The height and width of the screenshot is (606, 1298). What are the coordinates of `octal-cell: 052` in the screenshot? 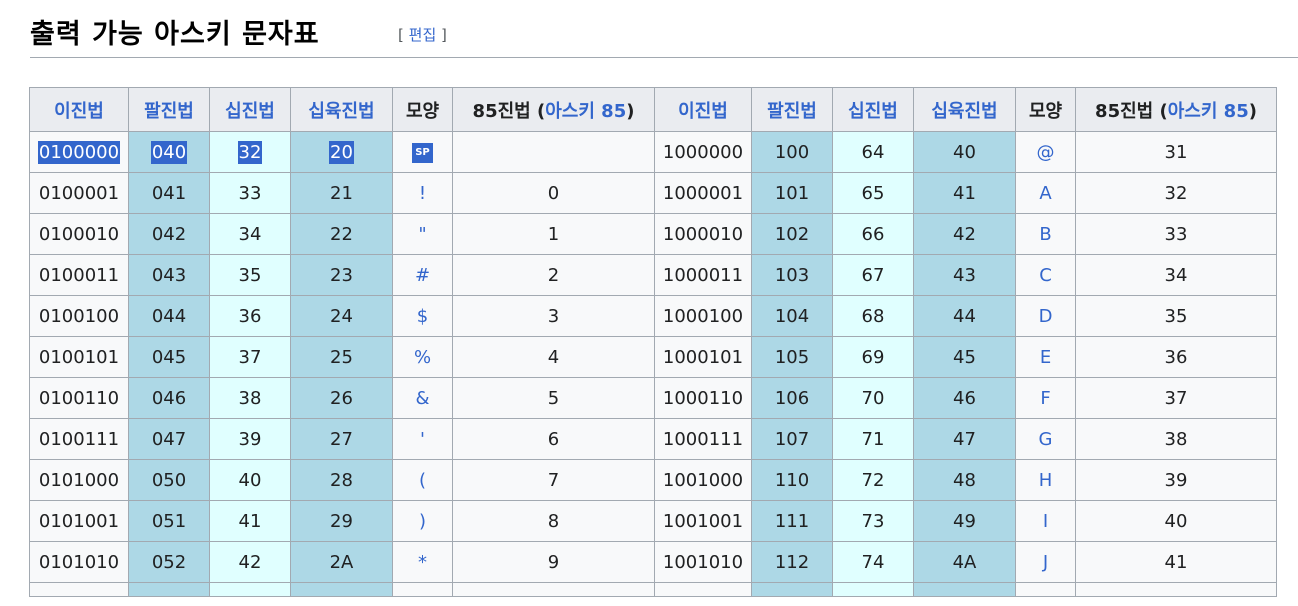 It's located at (169, 562).